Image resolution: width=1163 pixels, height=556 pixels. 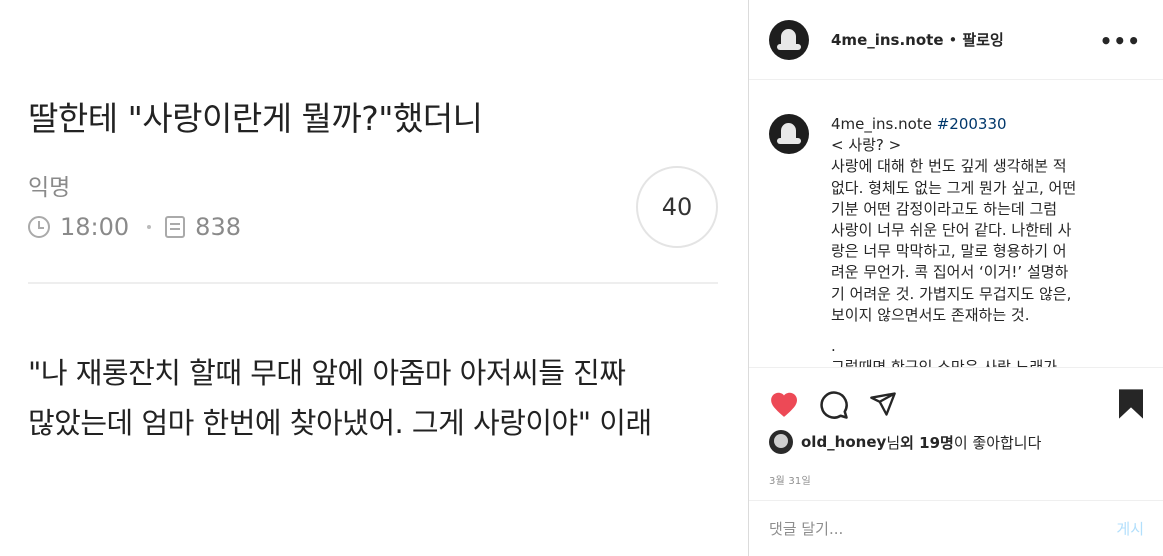 I want to click on caption-hashtag: #200330, so click(x=972, y=124).